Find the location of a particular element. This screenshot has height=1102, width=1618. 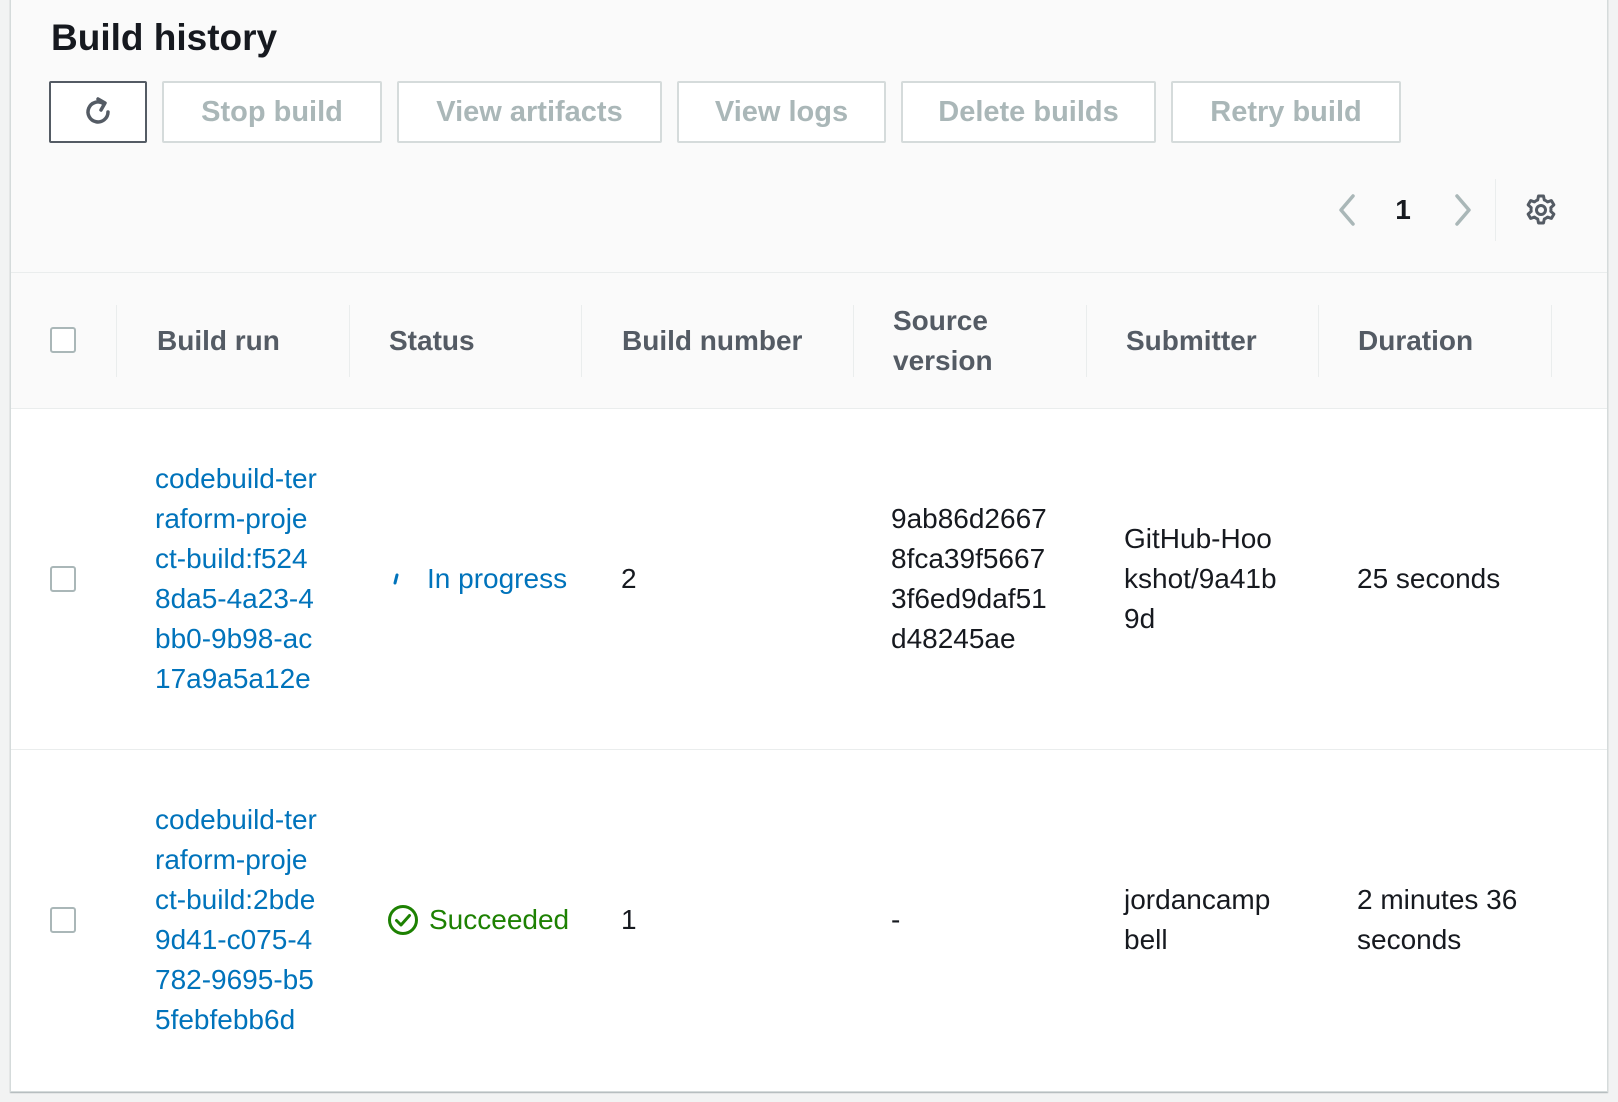

delete-builds-button: Delete builds is located at coordinates (1028, 112).